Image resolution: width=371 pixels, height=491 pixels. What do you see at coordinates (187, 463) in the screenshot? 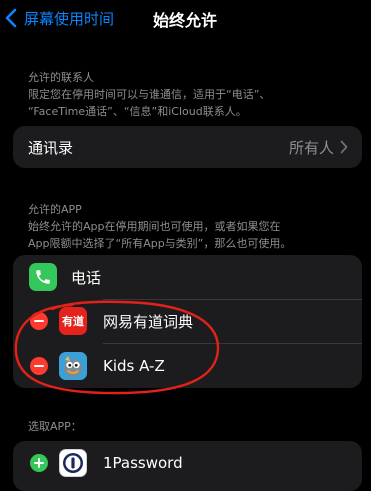
I see `choose-app-row-1password: 1Password` at bounding box center [187, 463].